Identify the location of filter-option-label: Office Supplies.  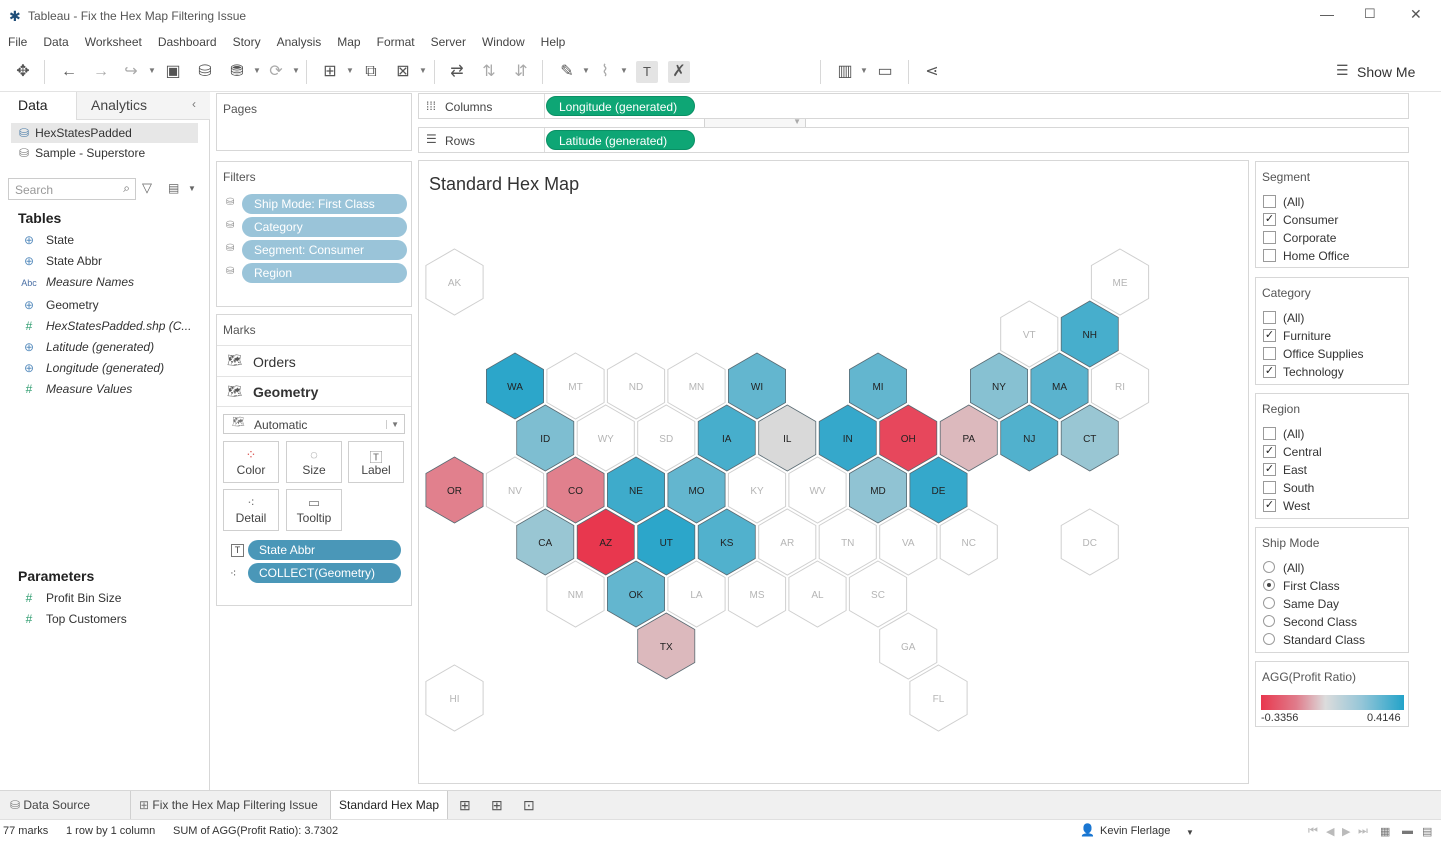
(1323, 354).